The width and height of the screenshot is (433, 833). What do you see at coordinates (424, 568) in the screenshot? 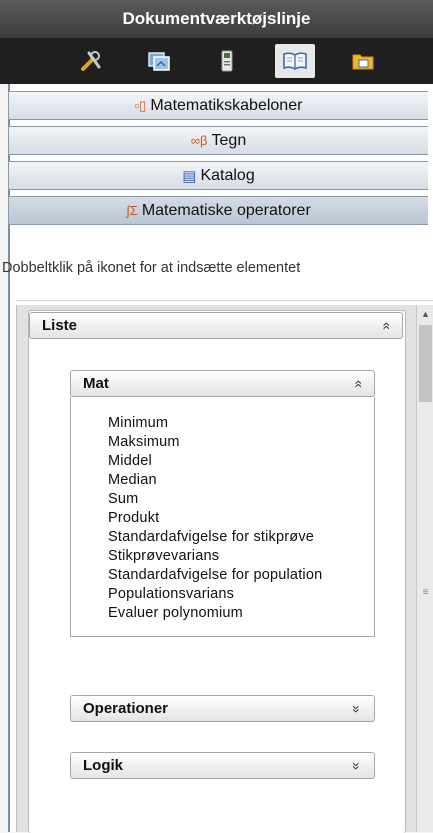
I see `scrollbar: ▲ ≡` at bounding box center [424, 568].